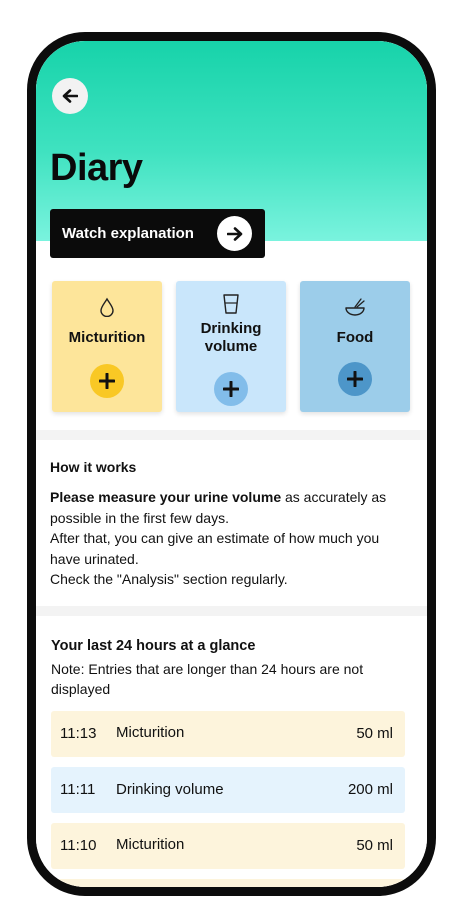 The image size is (458, 924). Describe the element at coordinates (107, 337) in the screenshot. I see `micturition-label: Micturition` at that location.